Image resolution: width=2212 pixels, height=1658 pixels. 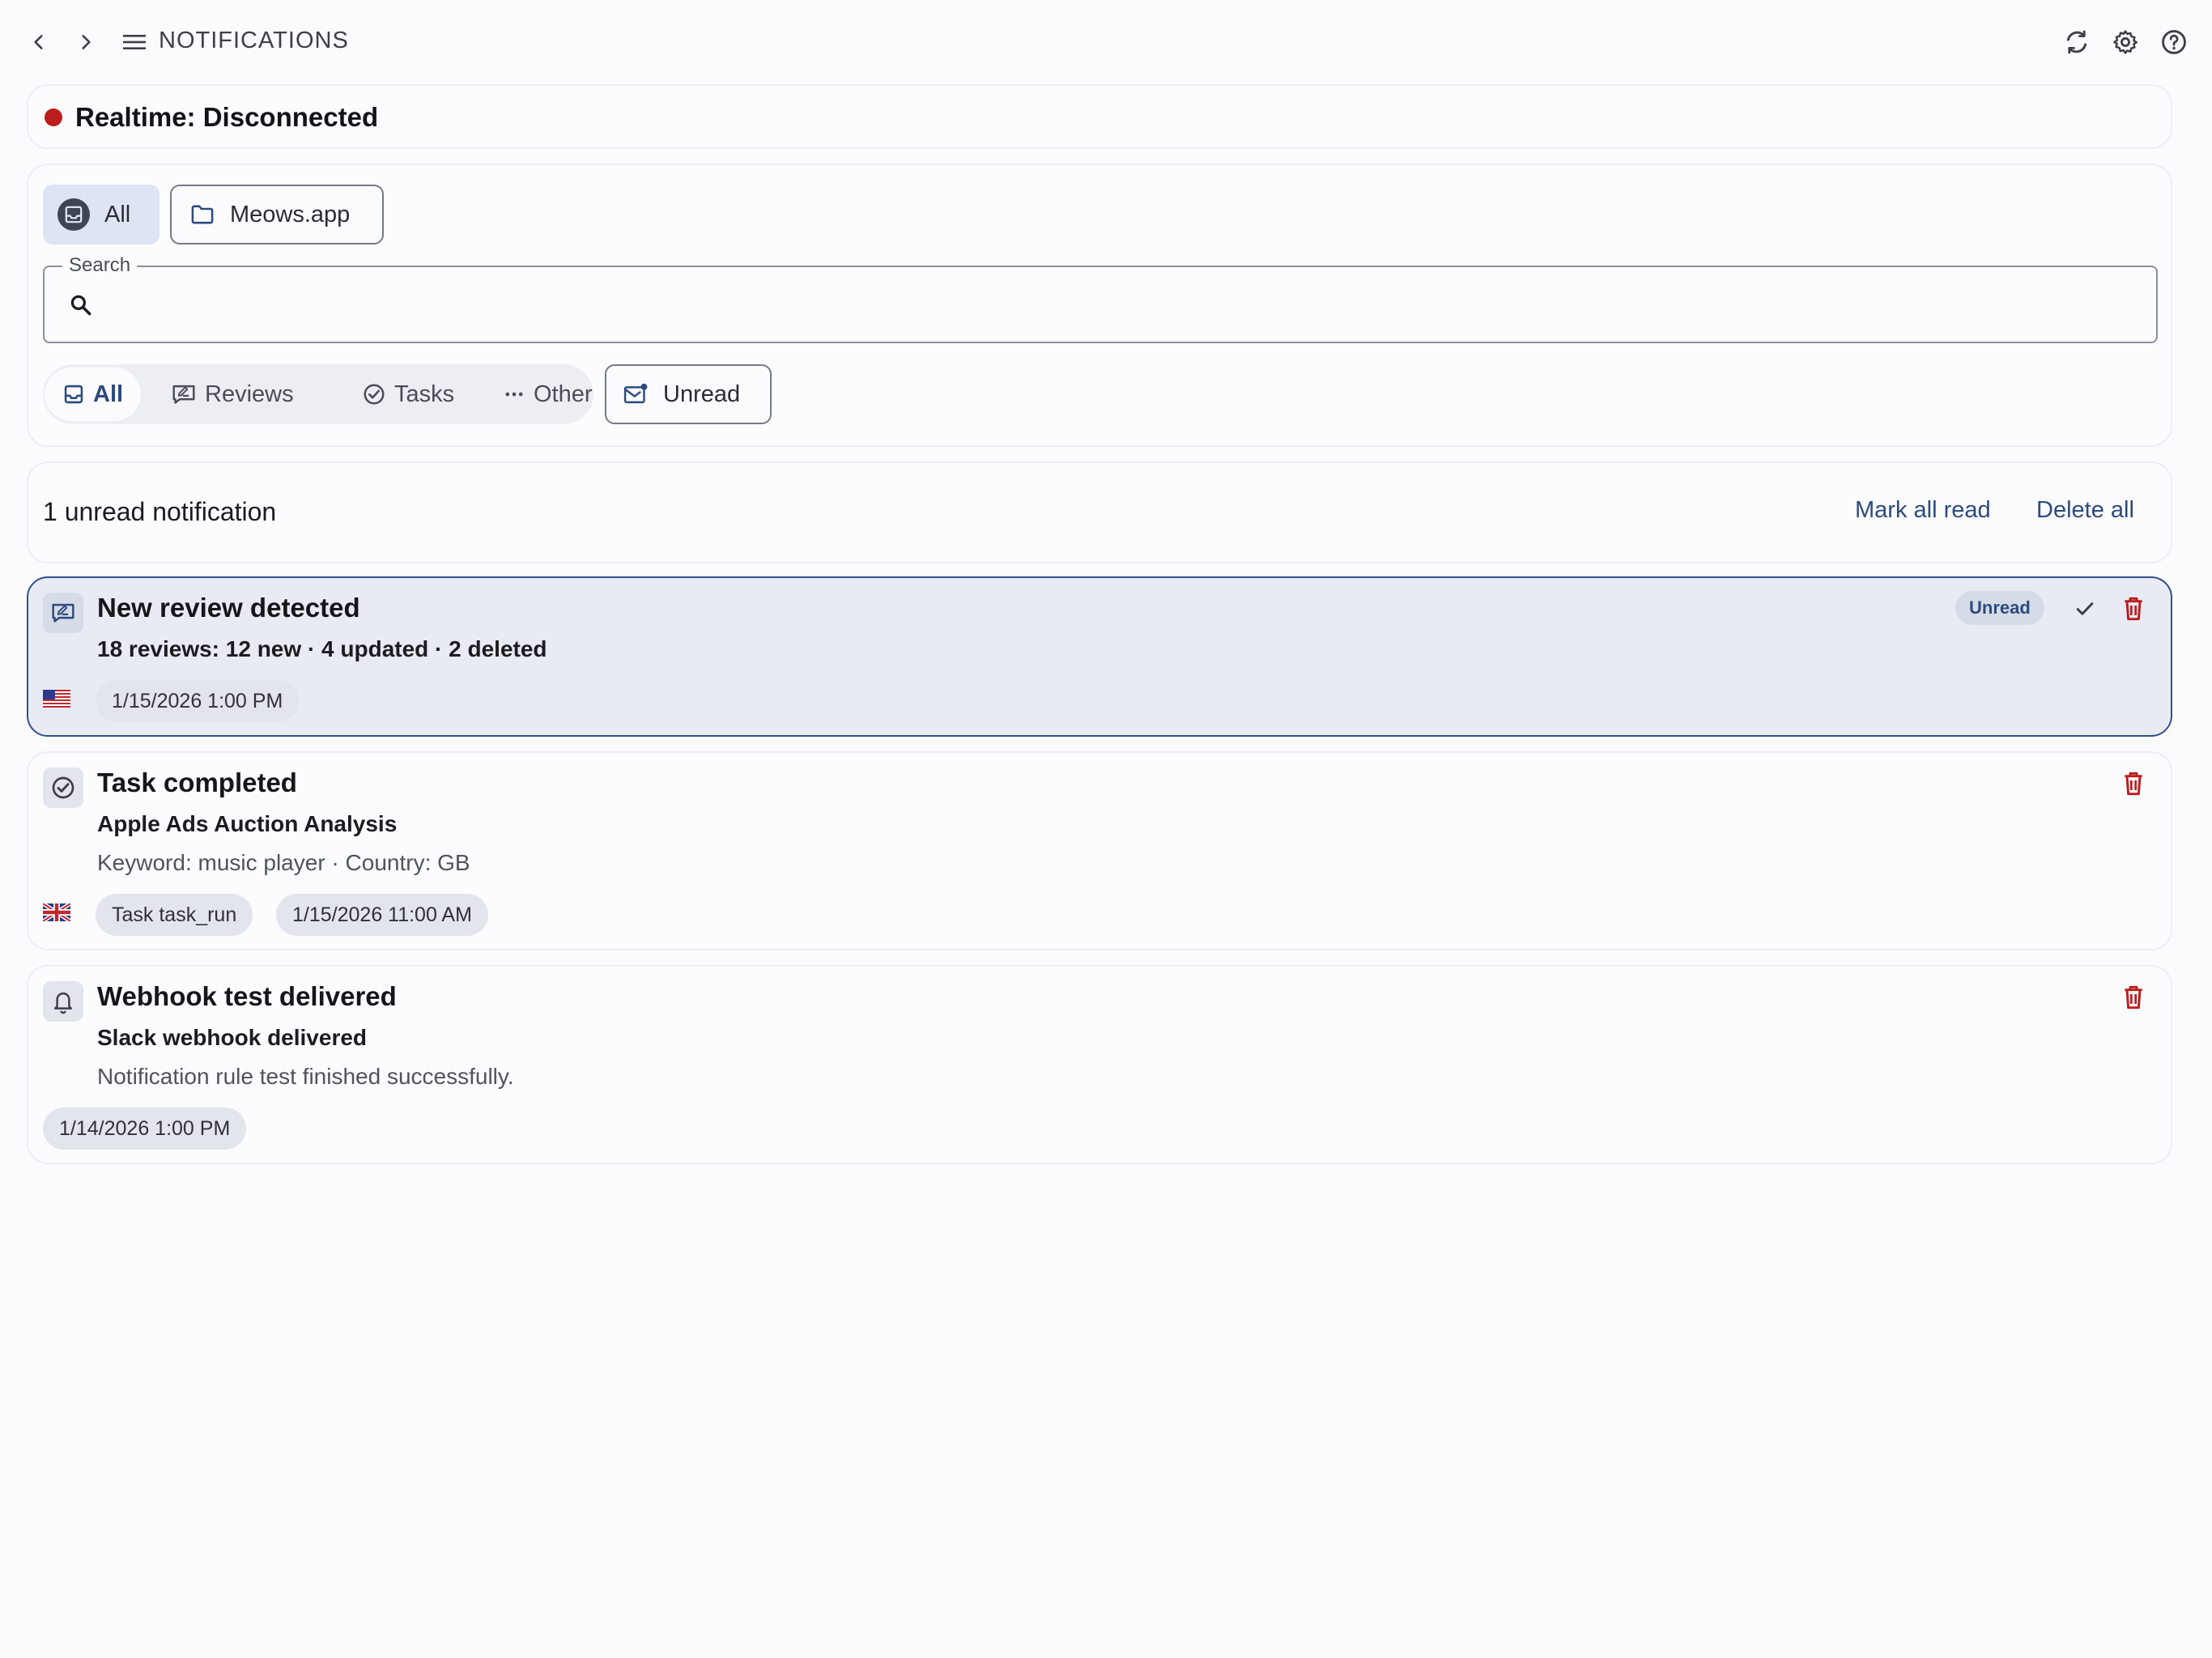 What do you see at coordinates (2085, 609) in the screenshot?
I see `mark-read-button` at bounding box center [2085, 609].